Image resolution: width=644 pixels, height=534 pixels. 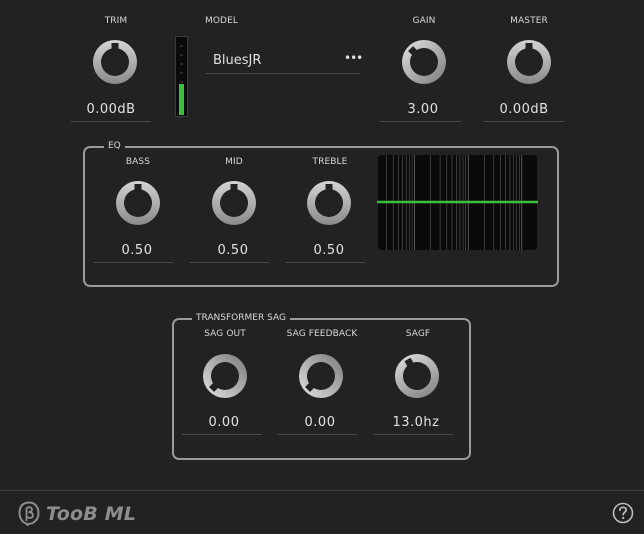 I want to click on treble-value: 0.50, so click(x=329, y=250).